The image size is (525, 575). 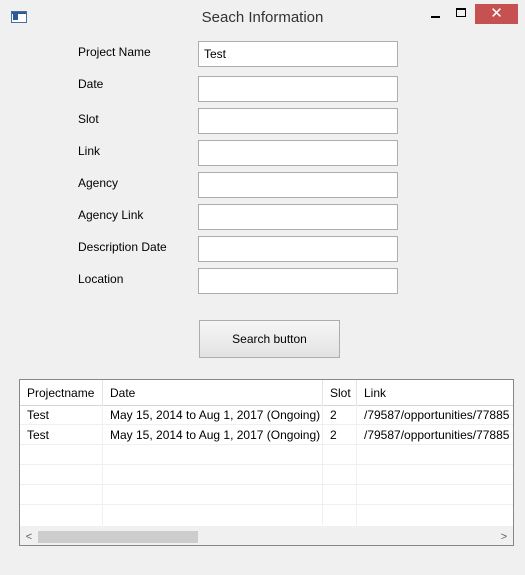 What do you see at coordinates (298, 54) in the screenshot?
I see `project-name-input` at bounding box center [298, 54].